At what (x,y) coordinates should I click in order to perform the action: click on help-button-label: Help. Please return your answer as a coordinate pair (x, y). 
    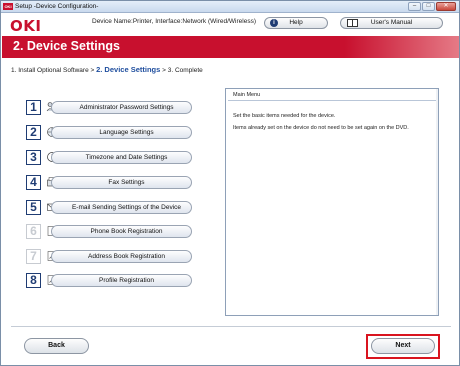
    Looking at the image, I should click on (296, 22).